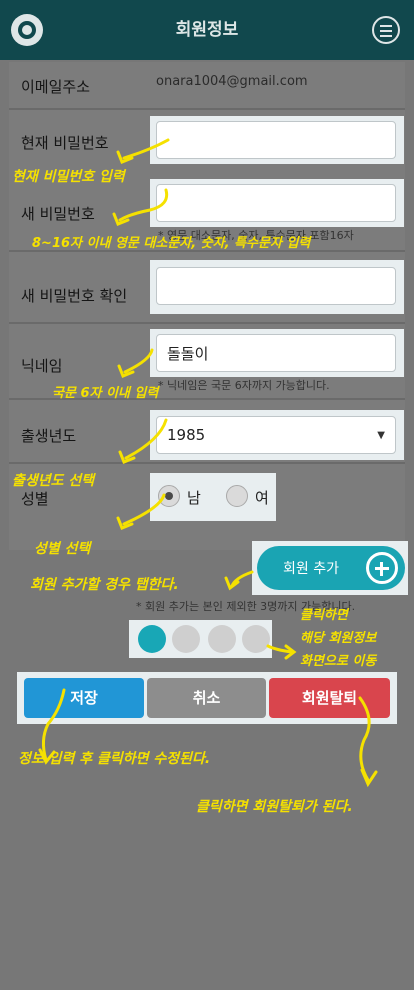  Describe the element at coordinates (338, 638) in the screenshot. I see `annotation-pagination-2: 해당 회원정보` at that location.